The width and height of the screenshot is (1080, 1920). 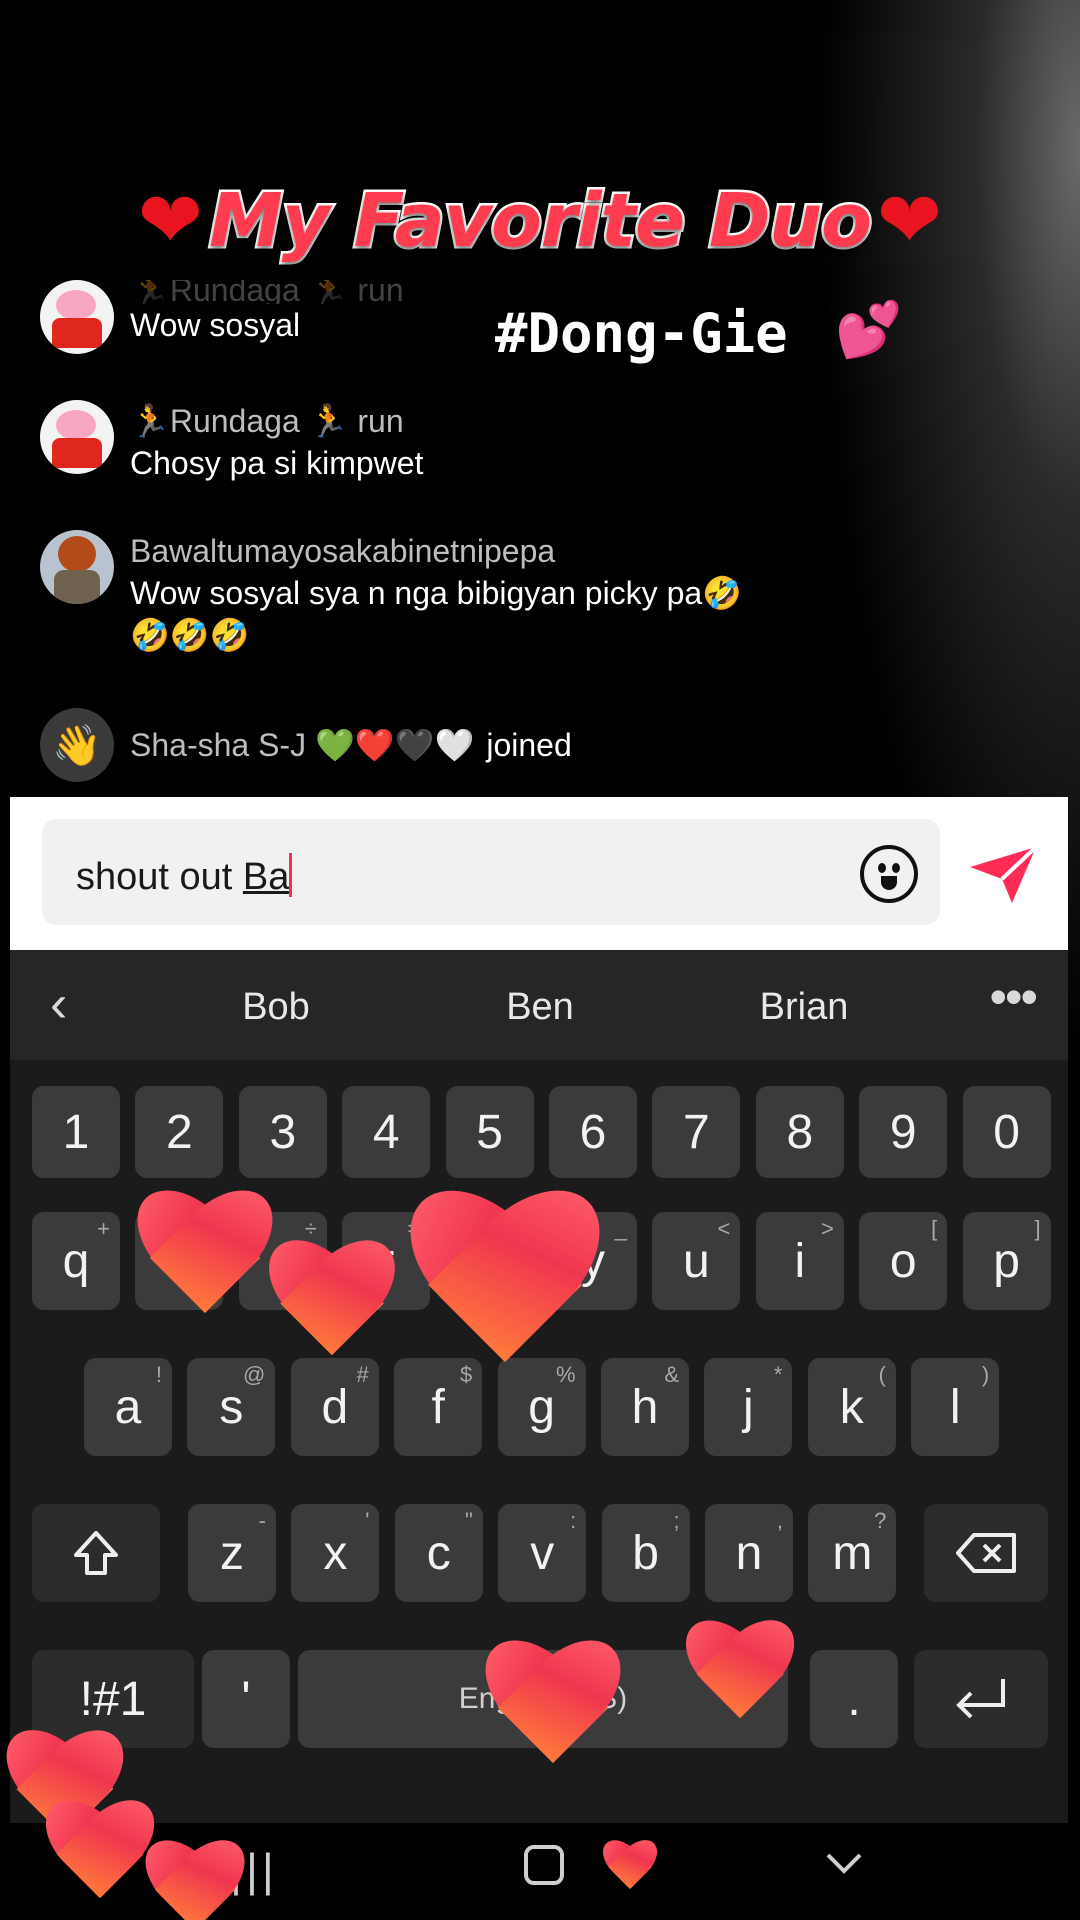 What do you see at coordinates (468, 1520) in the screenshot?
I see `key-hint: "` at bounding box center [468, 1520].